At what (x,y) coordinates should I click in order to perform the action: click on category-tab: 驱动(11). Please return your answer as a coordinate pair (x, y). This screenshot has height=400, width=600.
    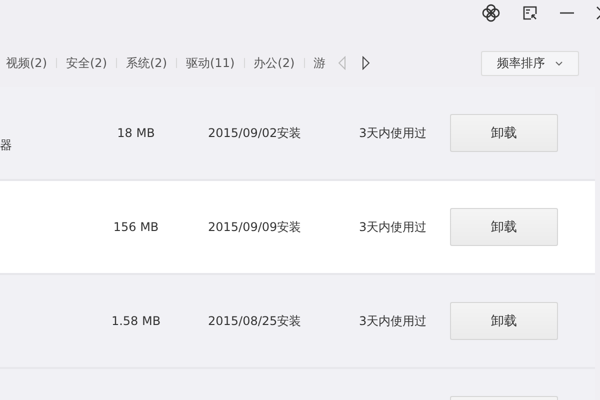
    Looking at the image, I should click on (210, 63).